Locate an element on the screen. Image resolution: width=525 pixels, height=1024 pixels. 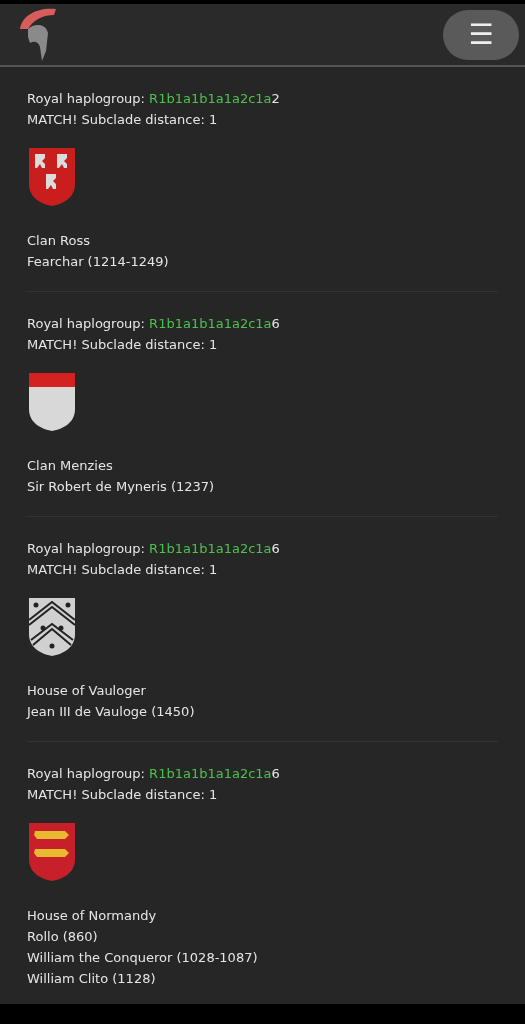
ruler-name: Jean III de Vauloge (1450) is located at coordinates (111, 712).